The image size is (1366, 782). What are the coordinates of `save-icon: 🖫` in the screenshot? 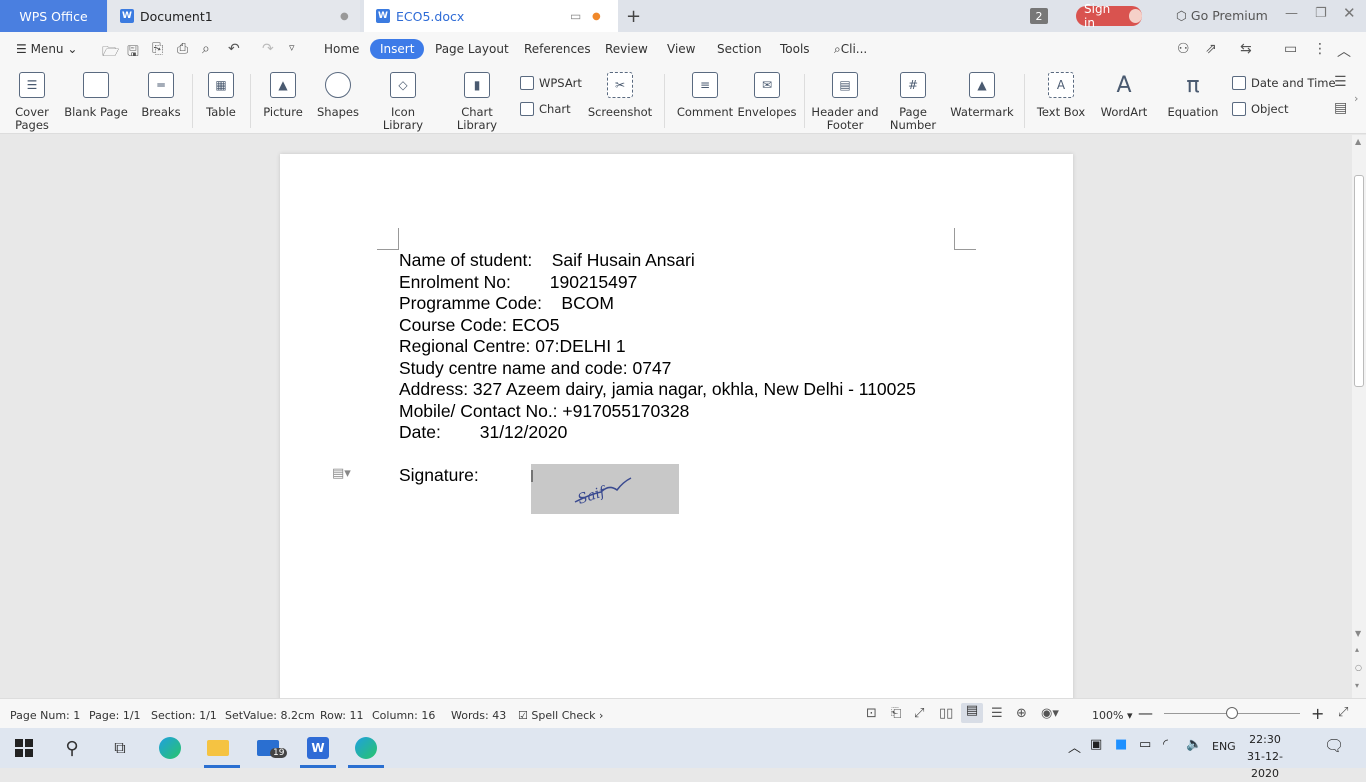 It's located at (133, 53).